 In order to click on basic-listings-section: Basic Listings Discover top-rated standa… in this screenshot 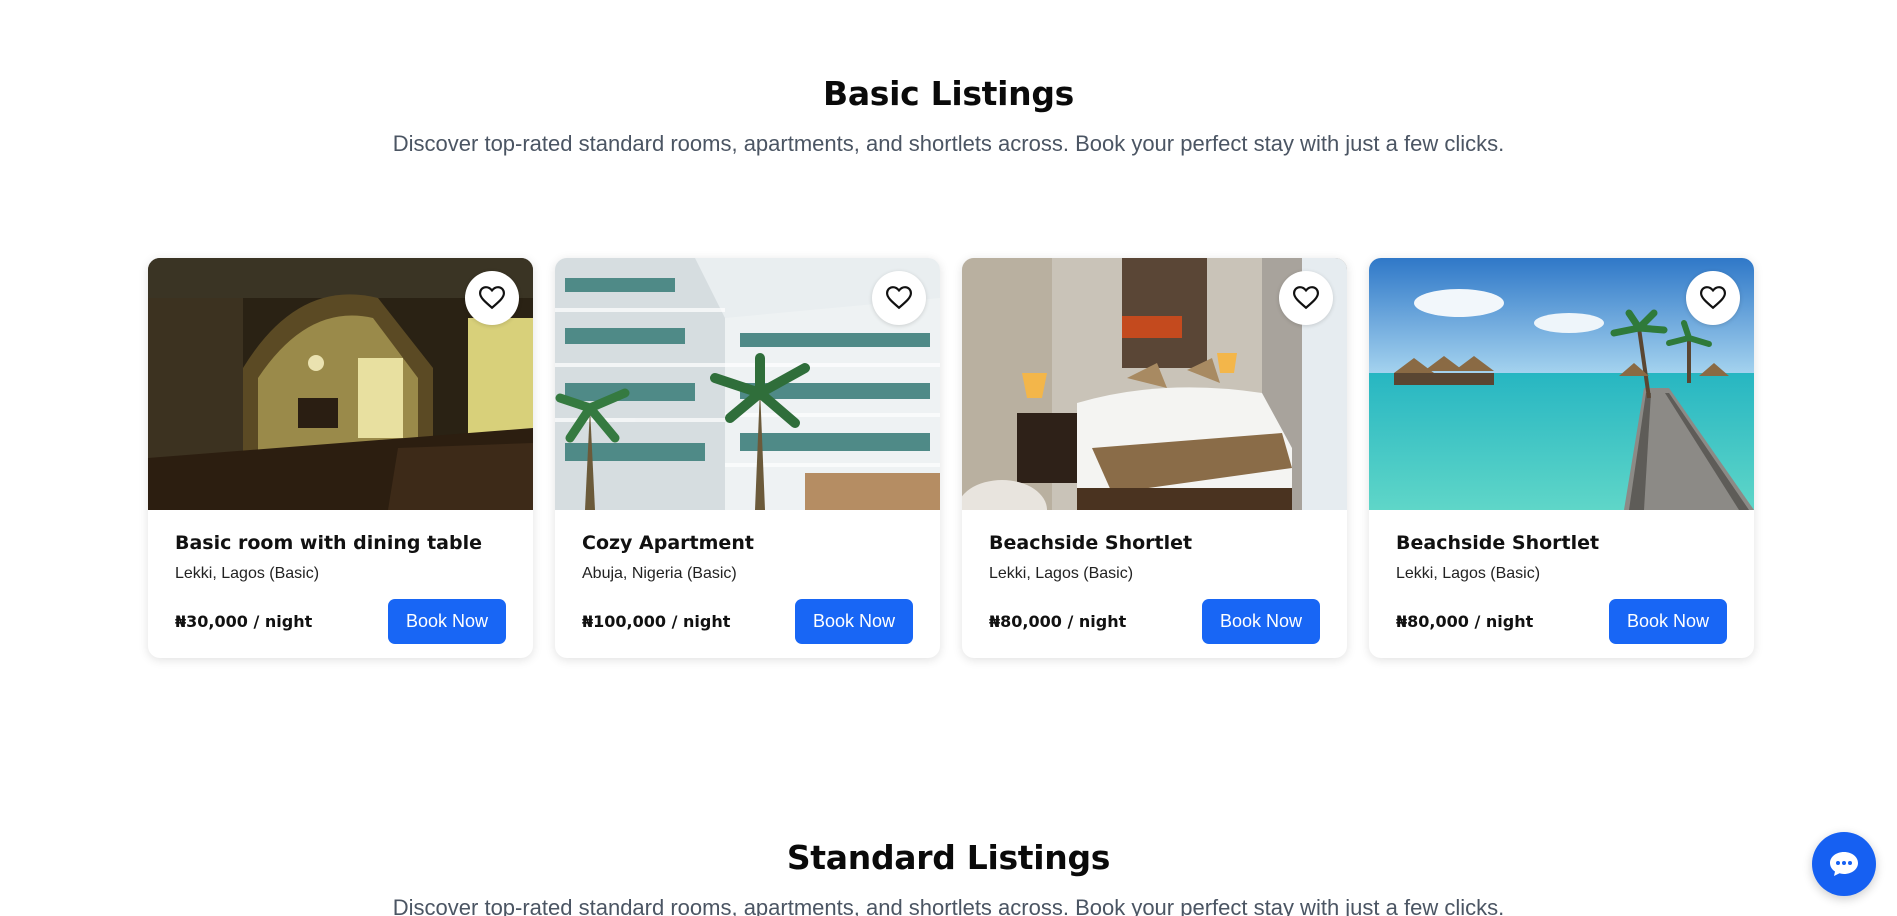, I will do `click(948, 115)`.